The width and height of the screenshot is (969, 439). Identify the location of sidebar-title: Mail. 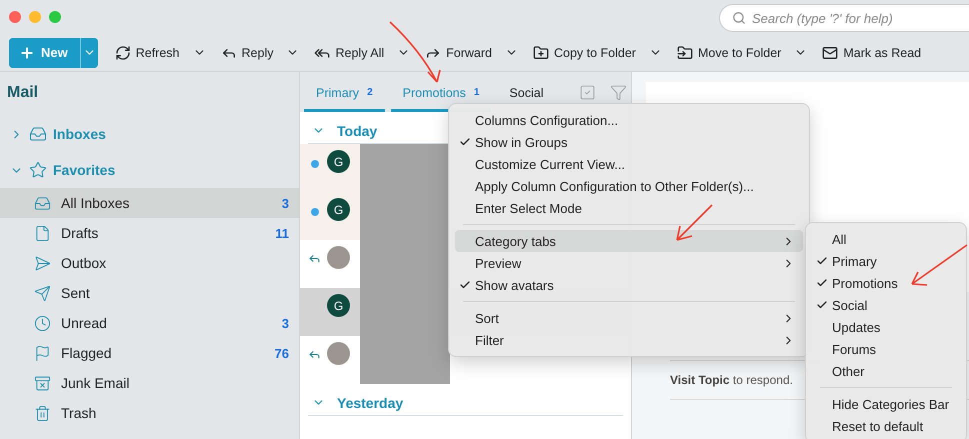
(23, 93).